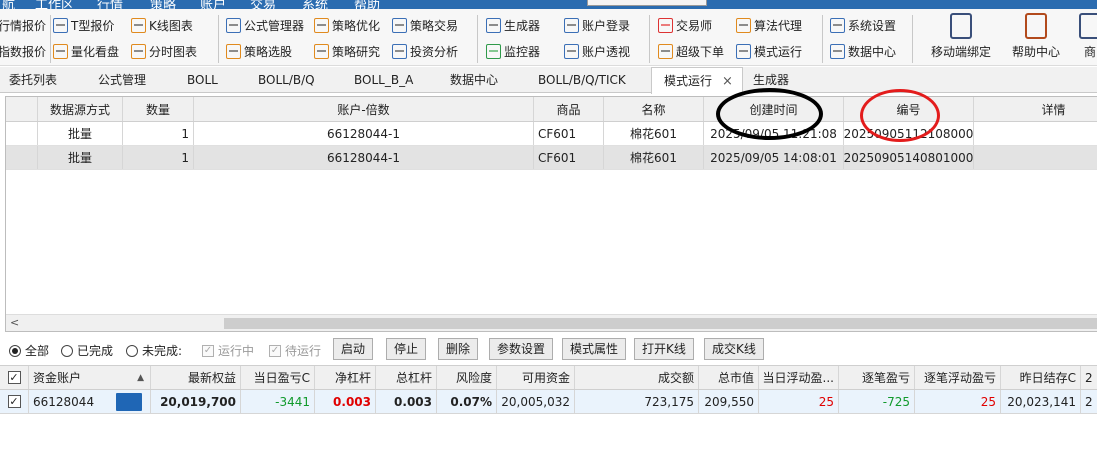 Image resolution: width=1097 pixels, height=474 pixels. Describe the element at coordinates (140, 378) in the screenshot. I see `sort-asc-icon: ▲` at that location.